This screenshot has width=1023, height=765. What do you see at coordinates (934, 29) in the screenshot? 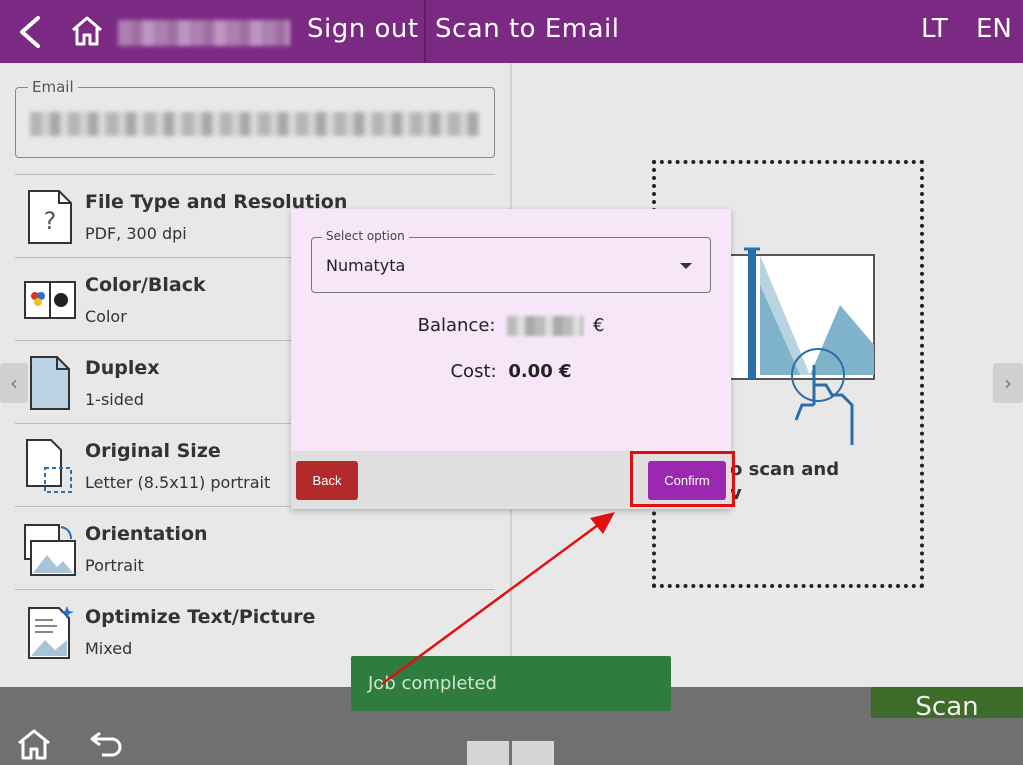
I see `language-lt-button: LT` at bounding box center [934, 29].